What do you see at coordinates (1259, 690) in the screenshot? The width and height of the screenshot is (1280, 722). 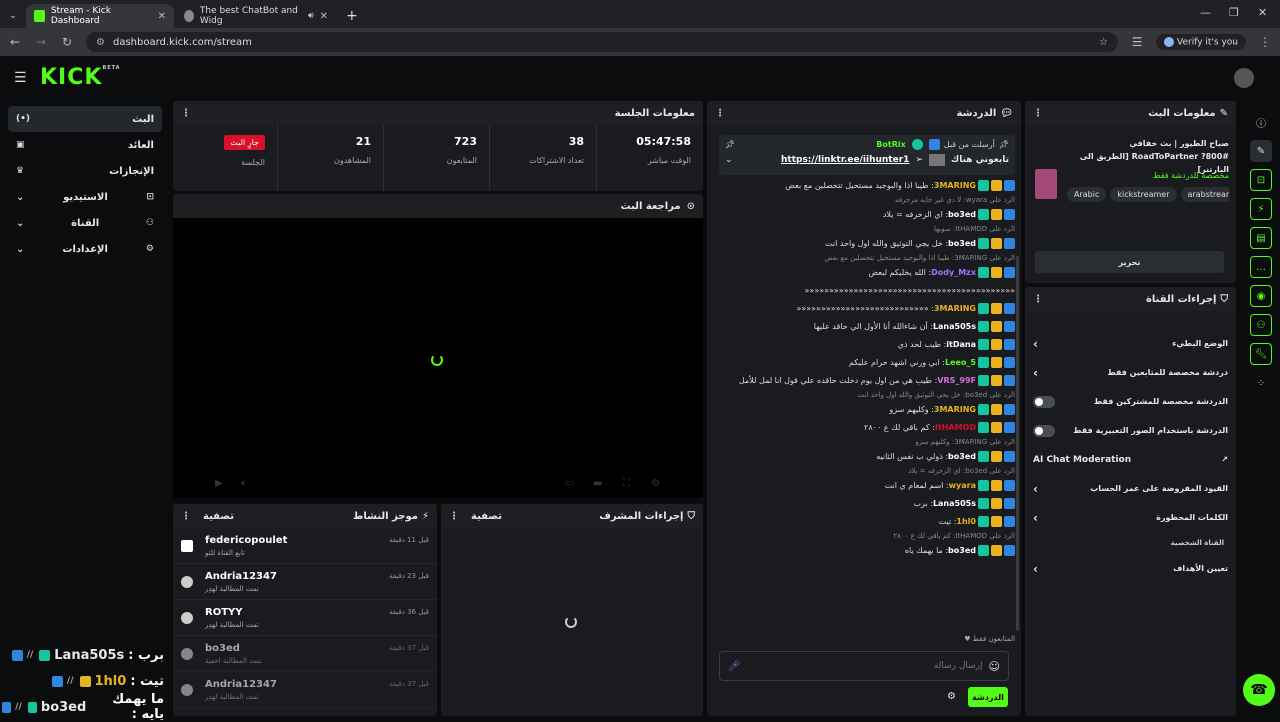 I see `support-chat-button: ☎` at bounding box center [1259, 690].